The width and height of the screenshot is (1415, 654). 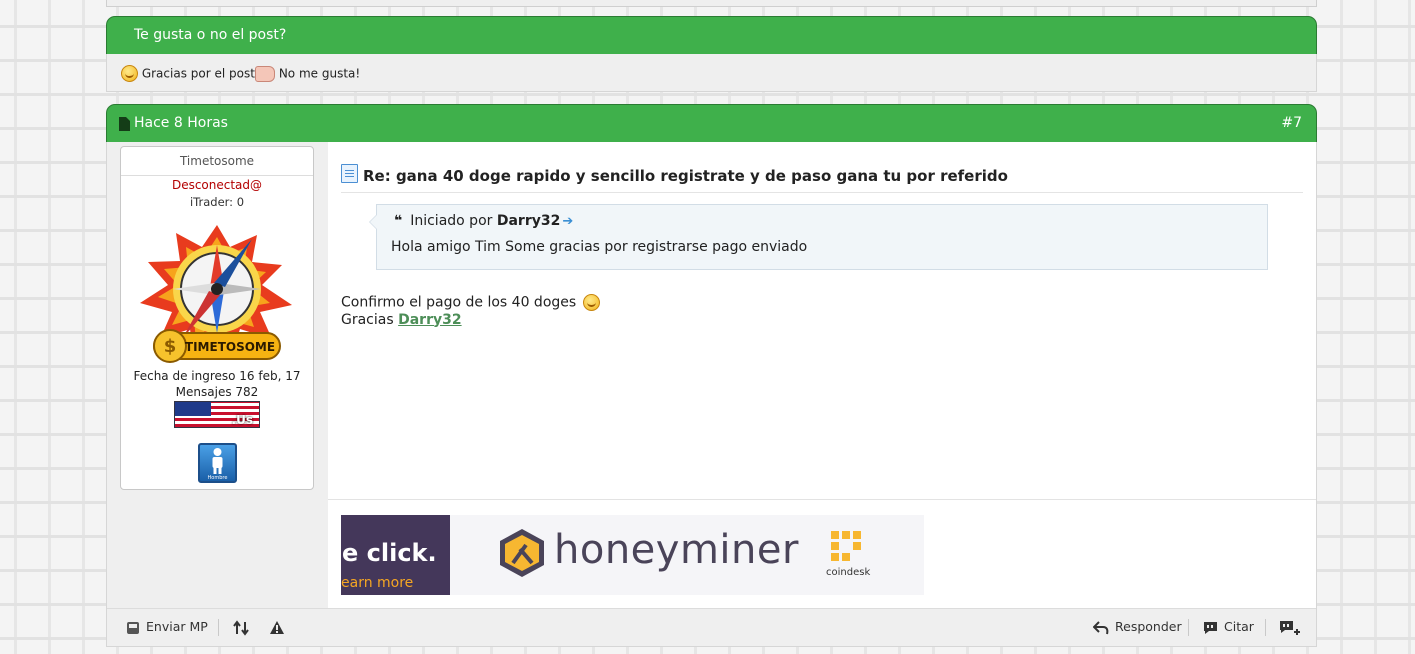 I want to click on reputation-button, so click(x=244, y=627).